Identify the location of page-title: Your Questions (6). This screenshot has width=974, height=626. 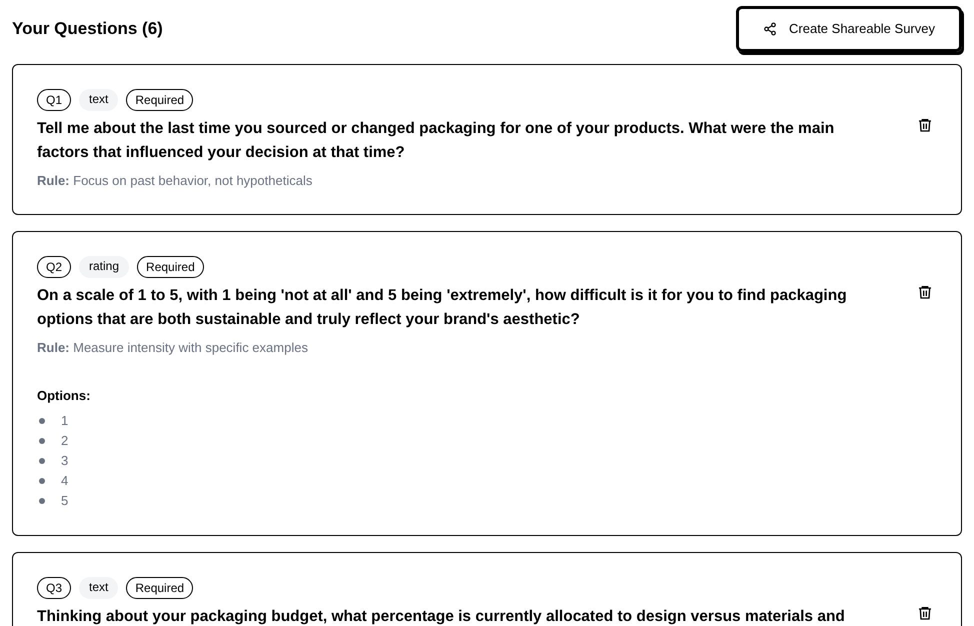
(87, 29).